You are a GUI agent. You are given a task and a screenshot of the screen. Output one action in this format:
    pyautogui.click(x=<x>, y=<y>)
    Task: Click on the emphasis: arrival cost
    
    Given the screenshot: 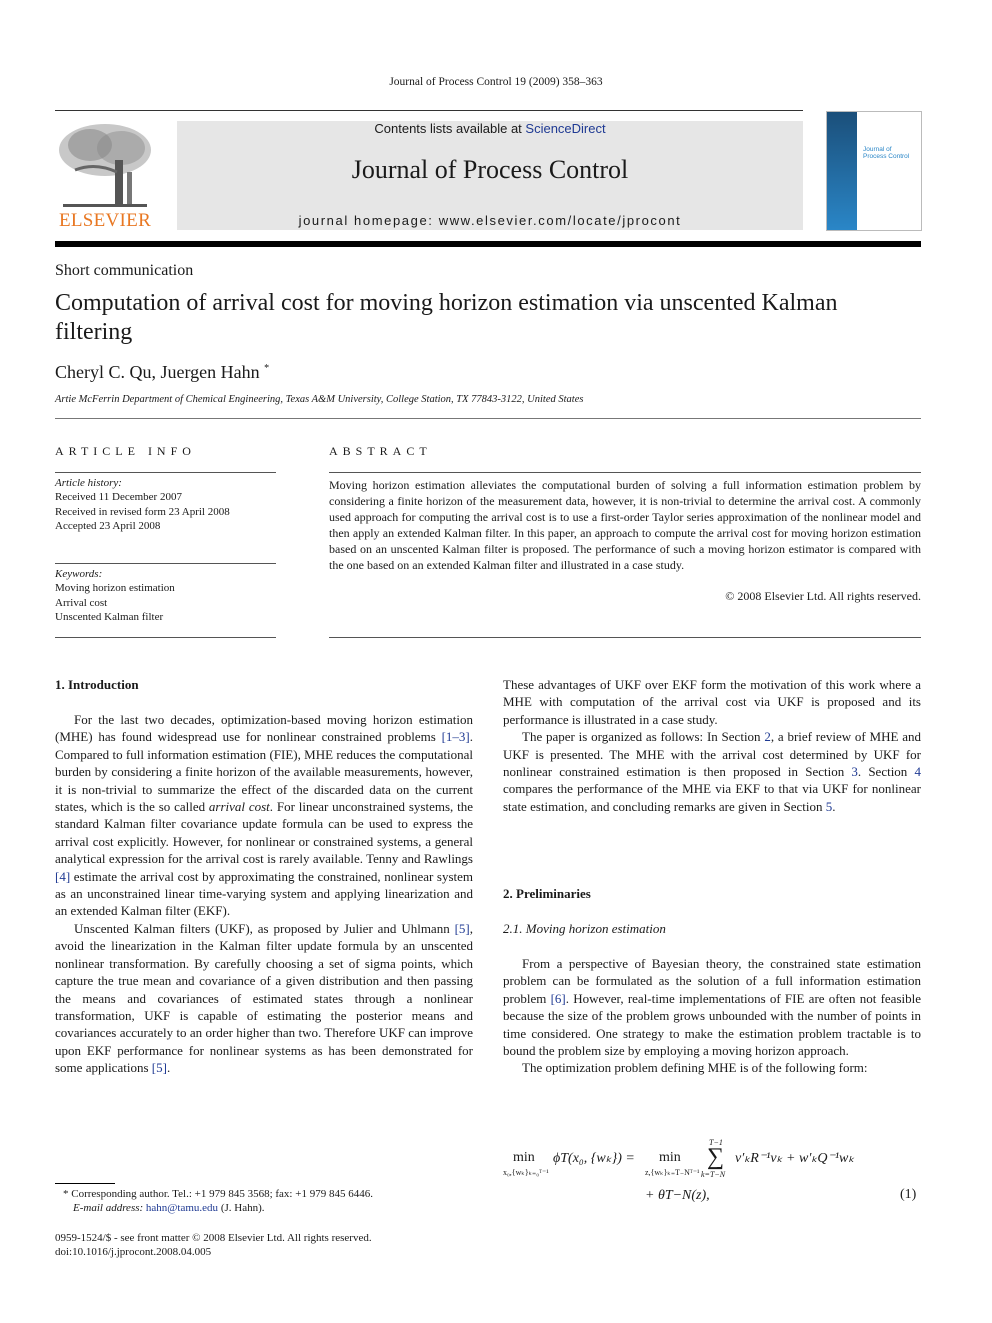 What is the action you would take?
    pyautogui.click(x=239, y=807)
    